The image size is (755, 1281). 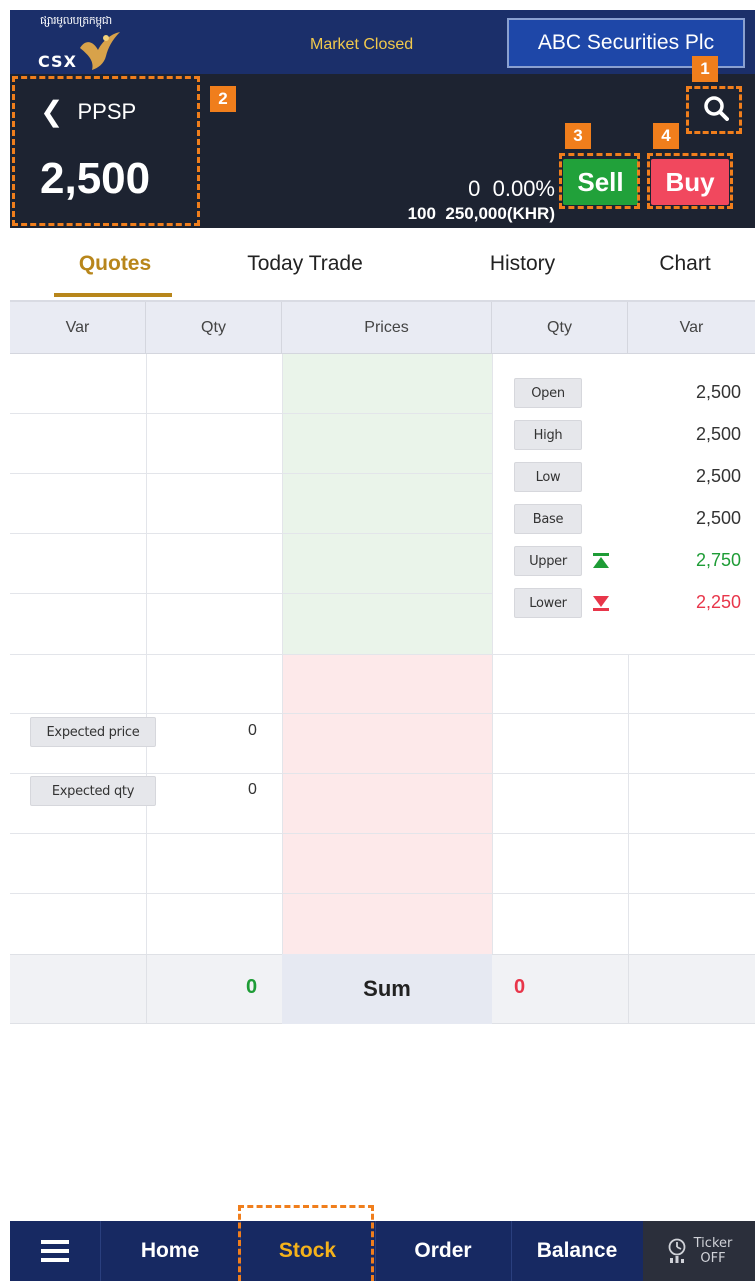 I want to click on upper-value: 2,750, so click(x=718, y=560).